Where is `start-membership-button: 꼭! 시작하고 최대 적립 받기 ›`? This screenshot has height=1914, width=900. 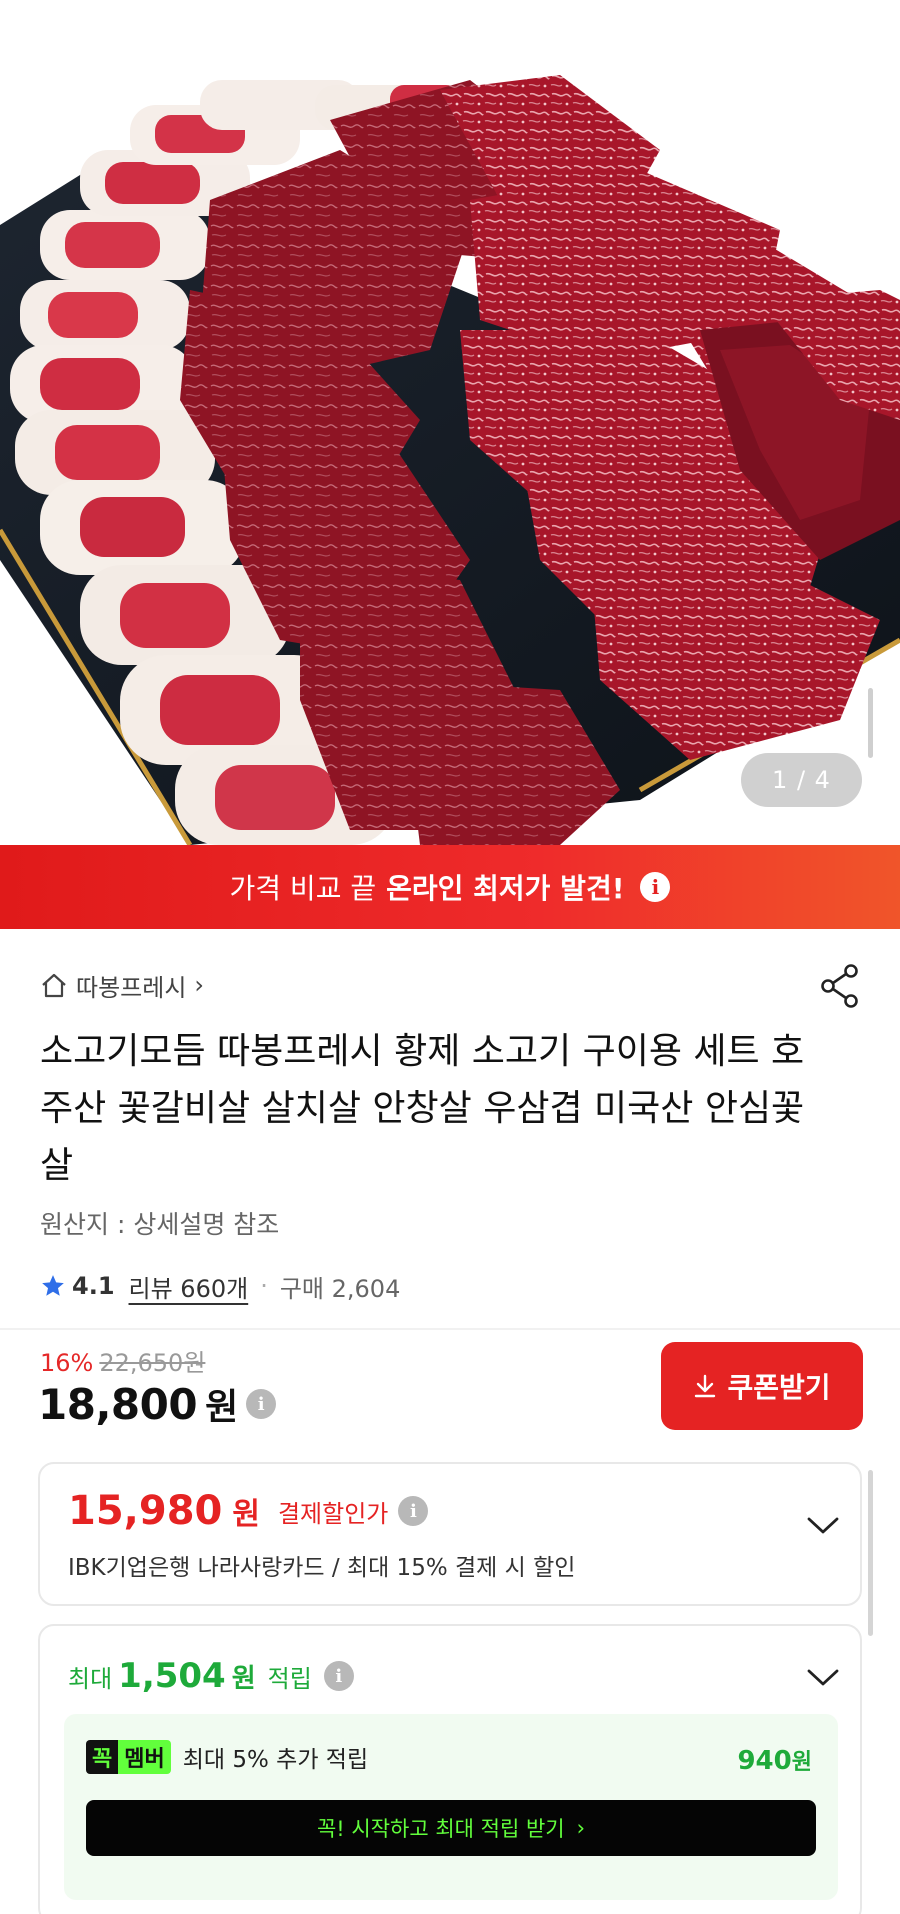 start-membership-button: 꼭! 시작하고 최대 적립 받기 › is located at coordinates (451, 1828).